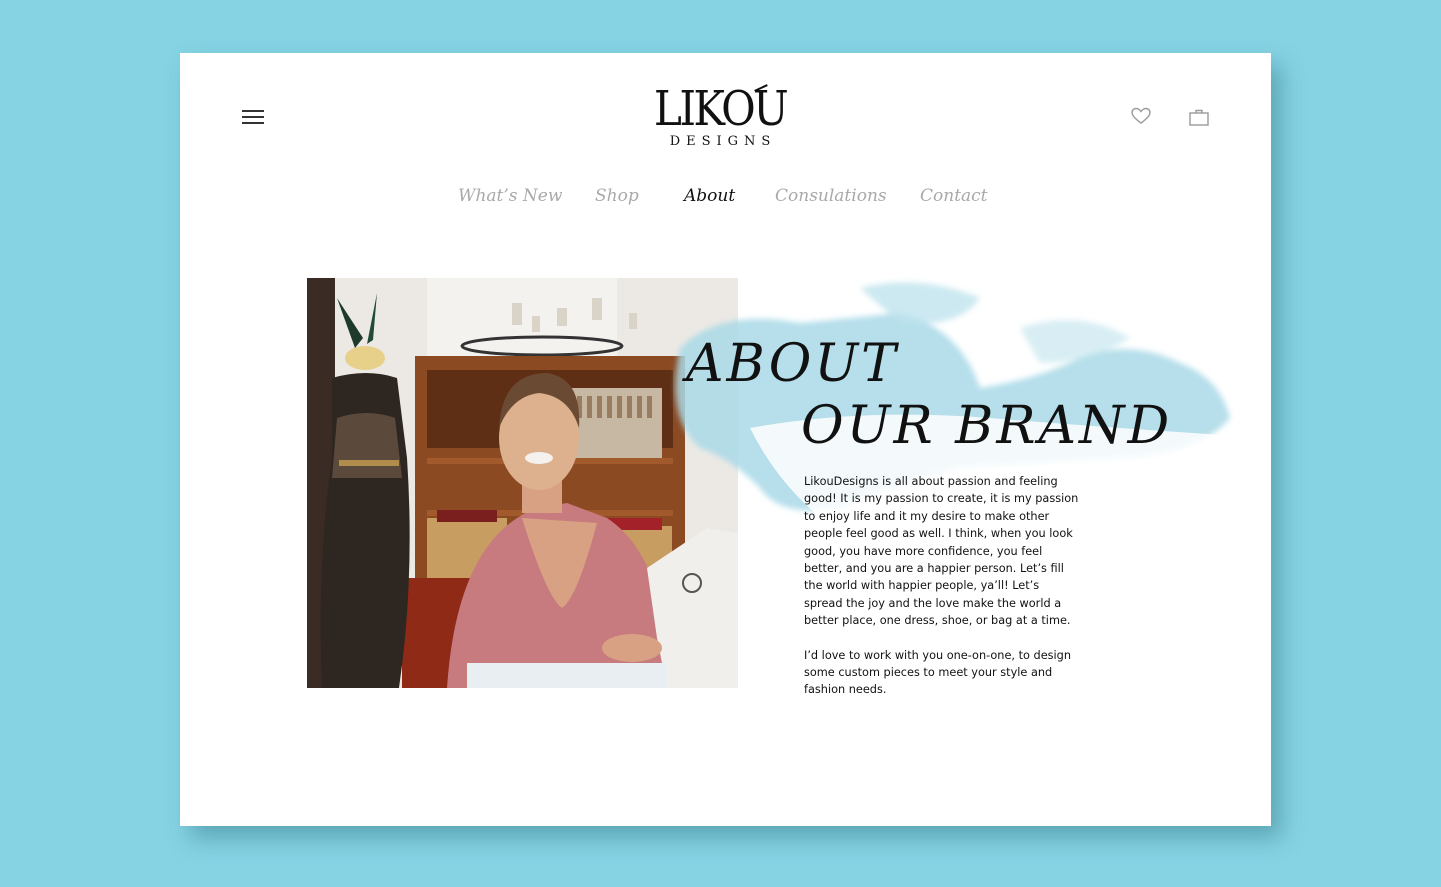 Image resolution: width=1441 pixels, height=887 pixels. What do you see at coordinates (831, 196) in the screenshot?
I see `nav-item-consultations: Consulations` at bounding box center [831, 196].